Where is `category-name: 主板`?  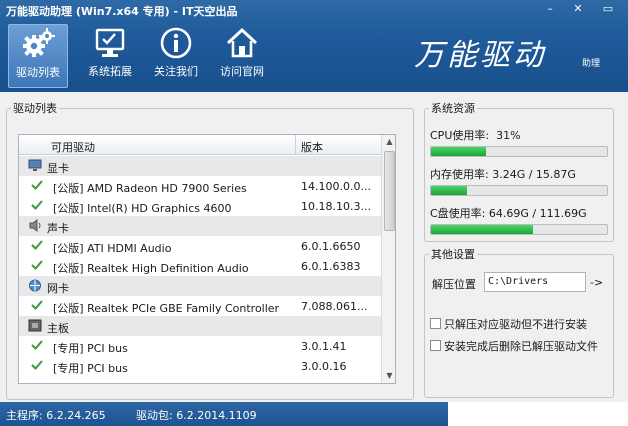
category-name: 主板 is located at coordinates (58, 328).